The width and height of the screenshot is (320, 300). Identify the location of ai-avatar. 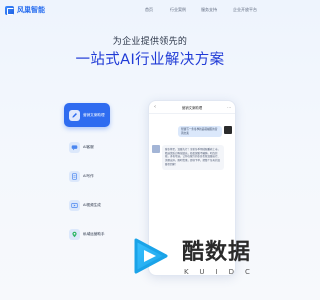
(156, 149).